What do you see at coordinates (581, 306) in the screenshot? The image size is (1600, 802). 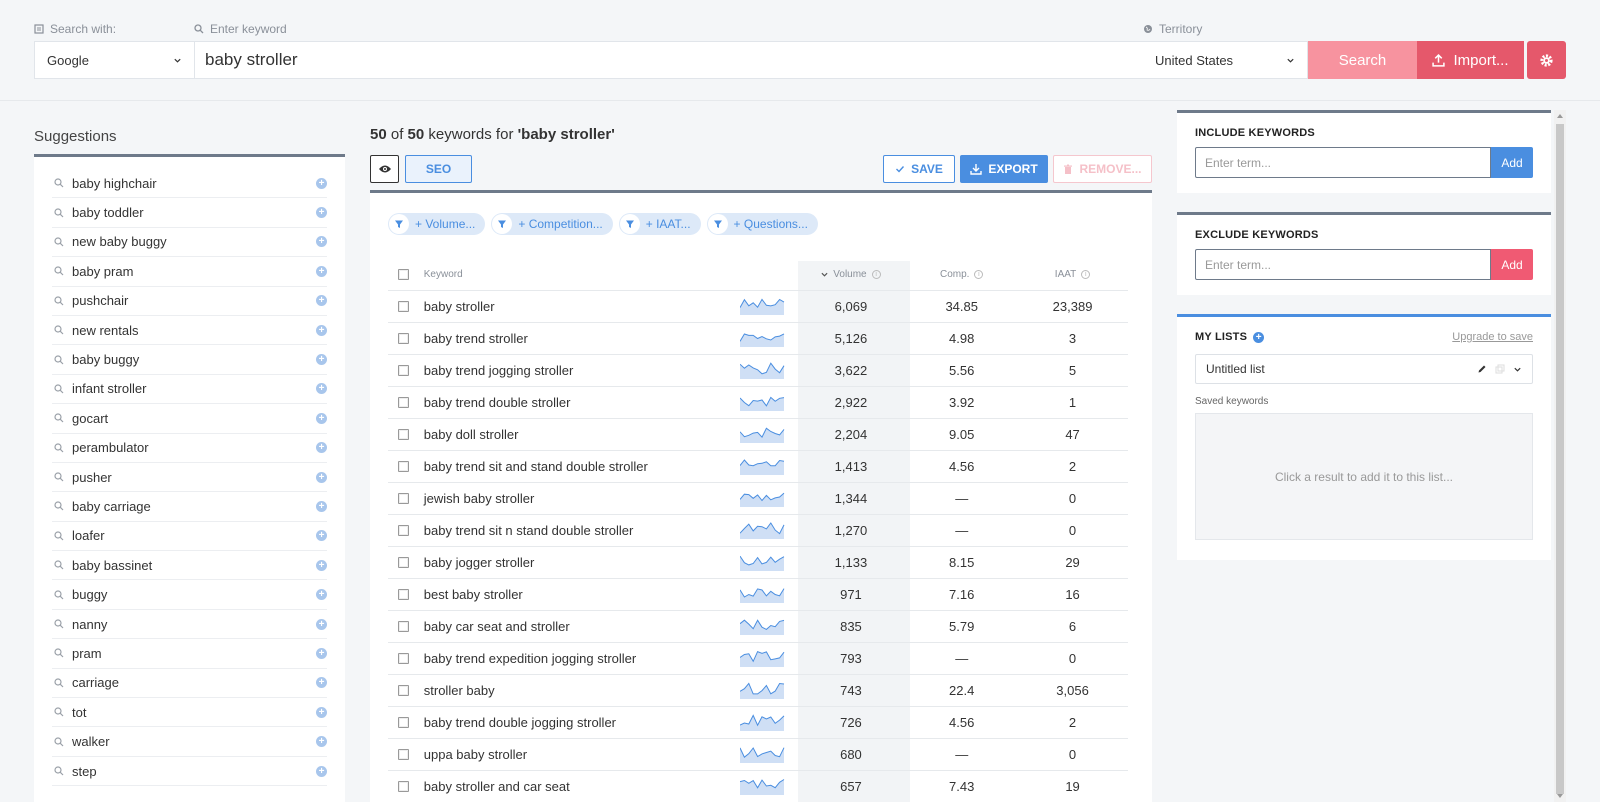 I see `keyword-cell: baby stroller` at bounding box center [581, 306].